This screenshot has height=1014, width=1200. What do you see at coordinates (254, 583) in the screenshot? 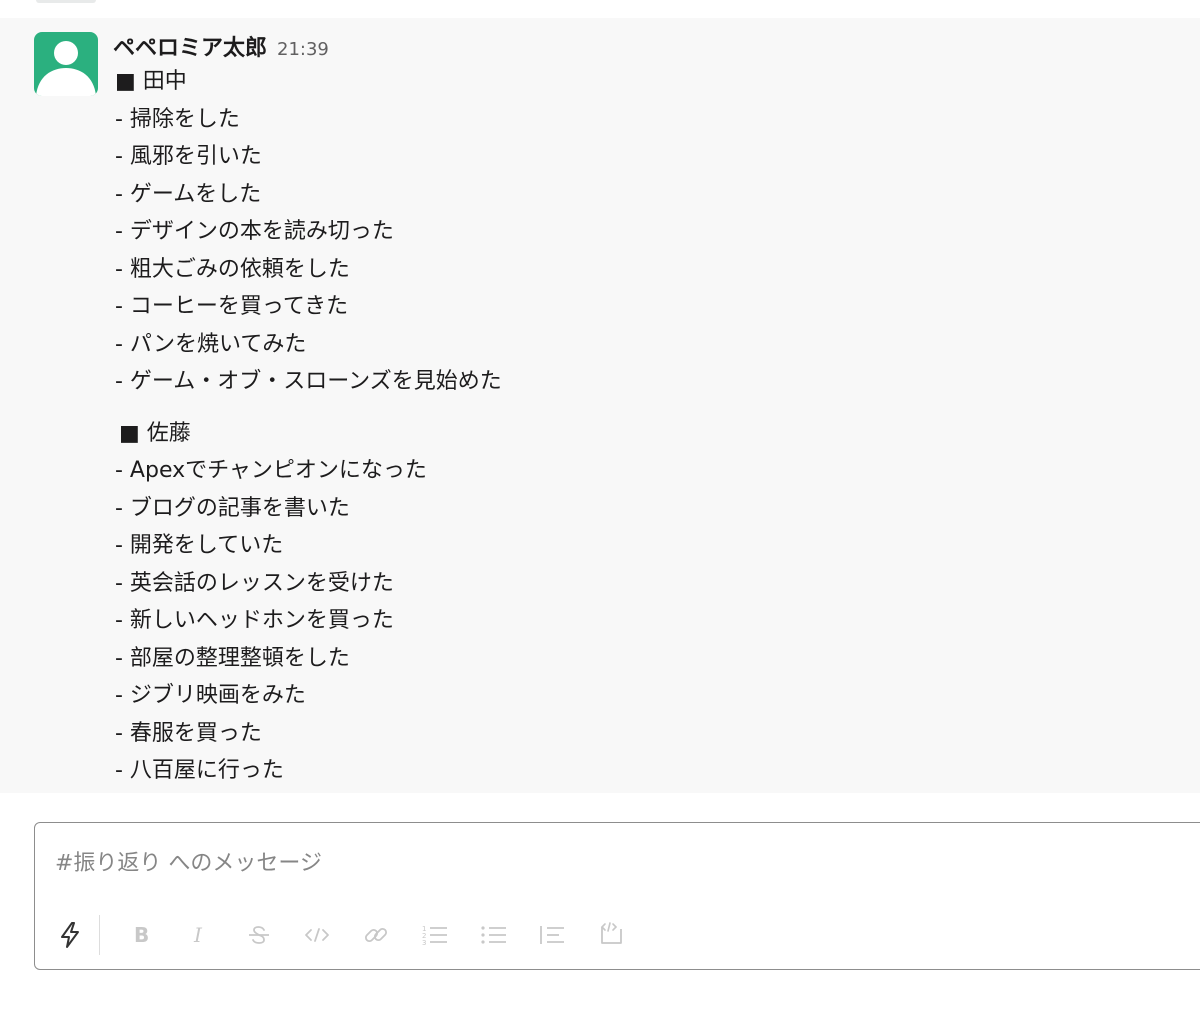
I see `list-item: - 英会話のレッスンを受けた` at bounding box center [254, 583].